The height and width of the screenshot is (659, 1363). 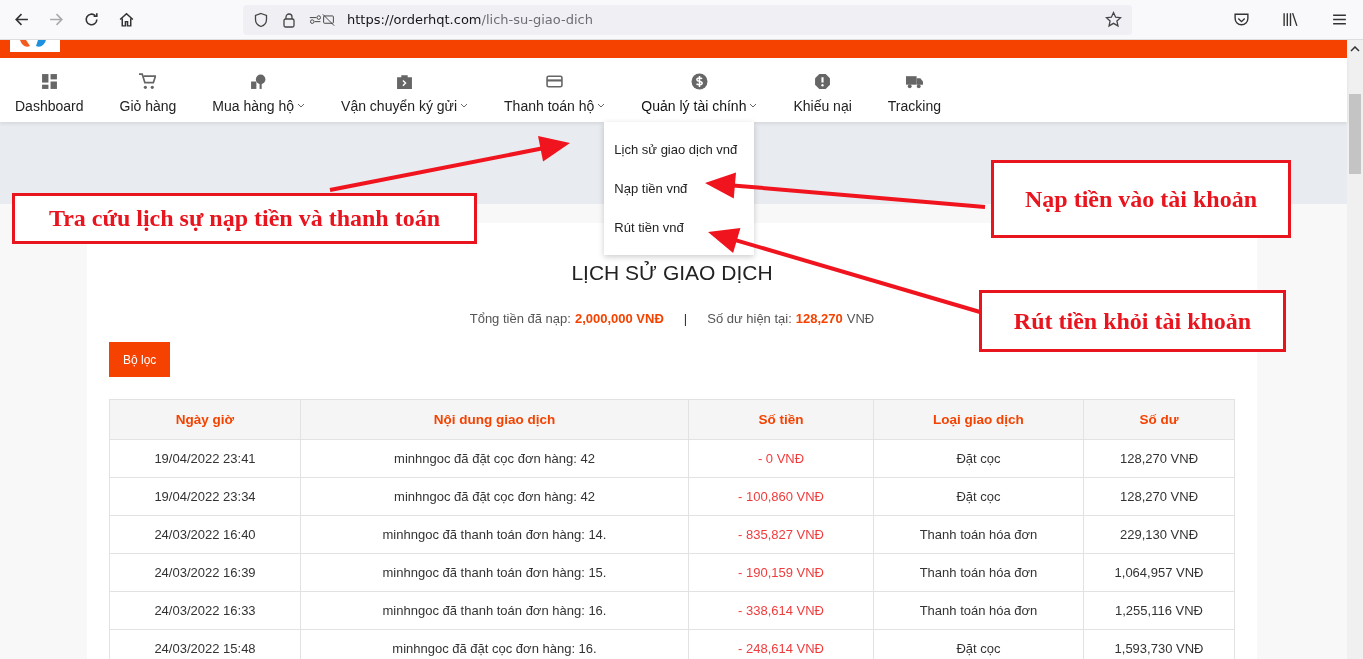 I want to click on pocket-icon, so click(x=1241, y=19).